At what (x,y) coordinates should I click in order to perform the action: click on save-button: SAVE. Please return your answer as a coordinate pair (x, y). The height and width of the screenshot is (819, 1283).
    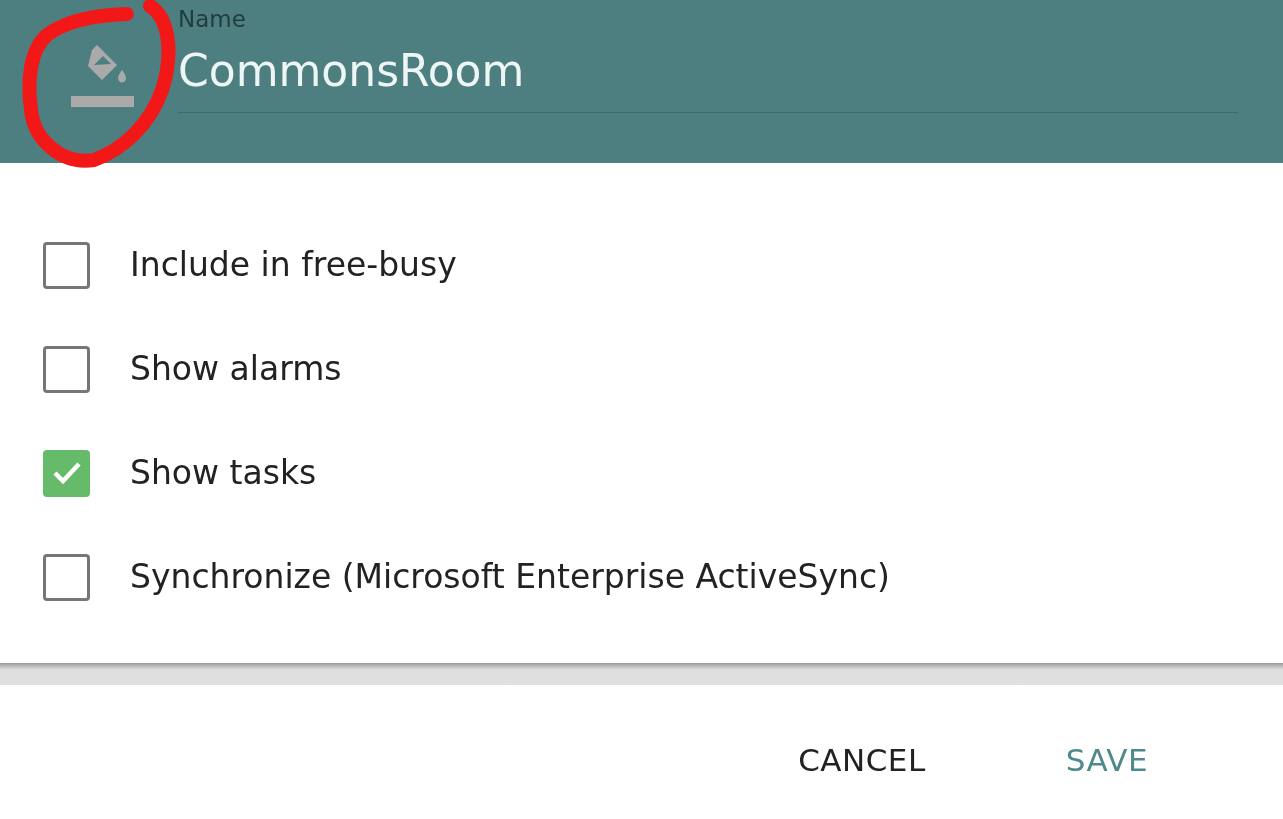
    Looking at the image, I should click on (1106, 760).